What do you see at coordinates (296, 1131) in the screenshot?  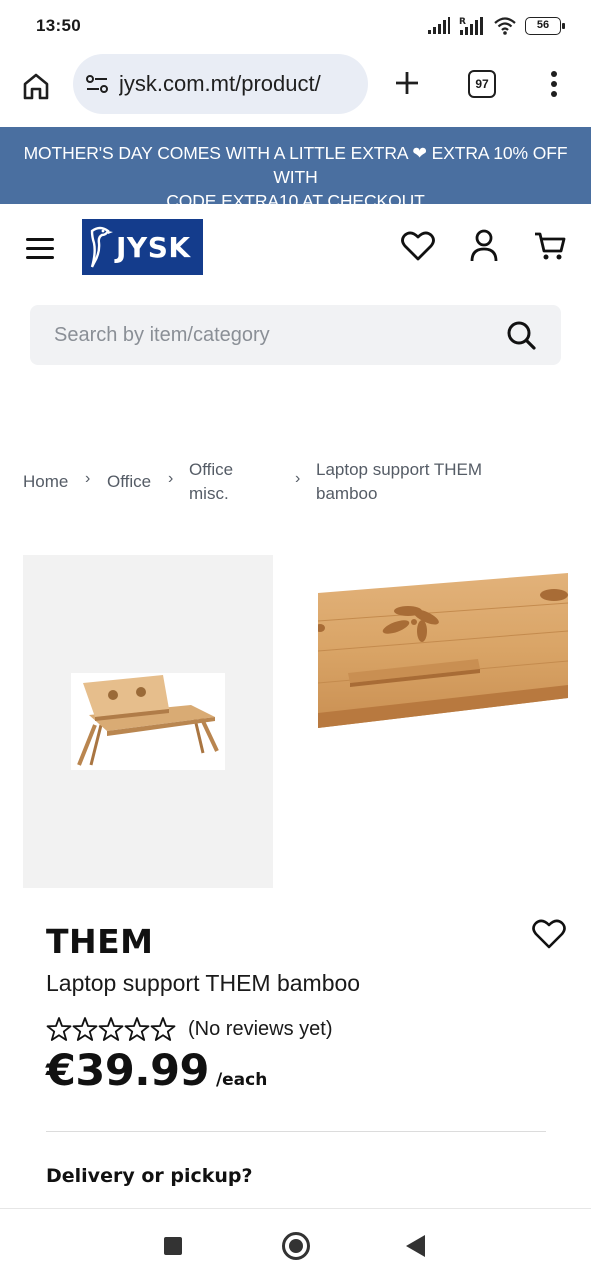 I see `divider` at bounding box center [296, 1131].